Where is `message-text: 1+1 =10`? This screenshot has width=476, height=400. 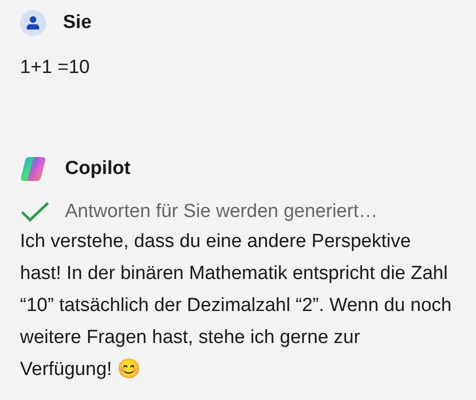
message-text: 1+1 =10 is located at coordinates (55, 67).